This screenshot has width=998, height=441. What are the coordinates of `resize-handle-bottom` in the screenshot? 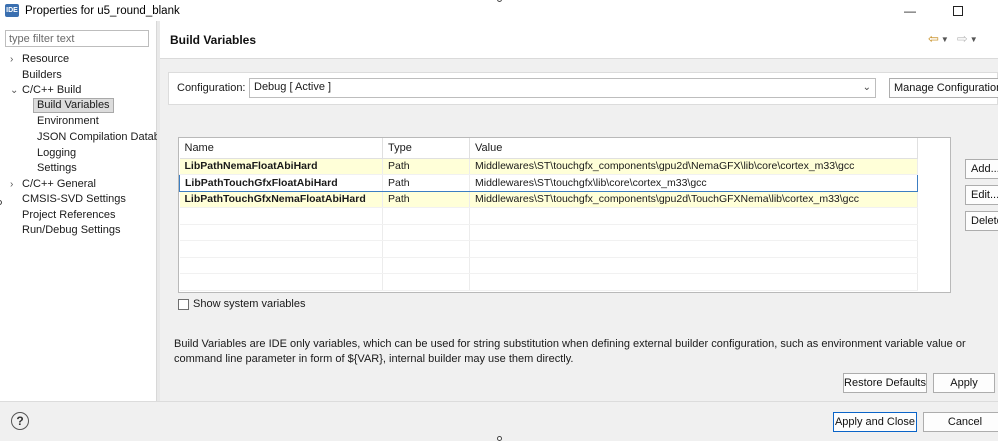 It's located at (499, 438).